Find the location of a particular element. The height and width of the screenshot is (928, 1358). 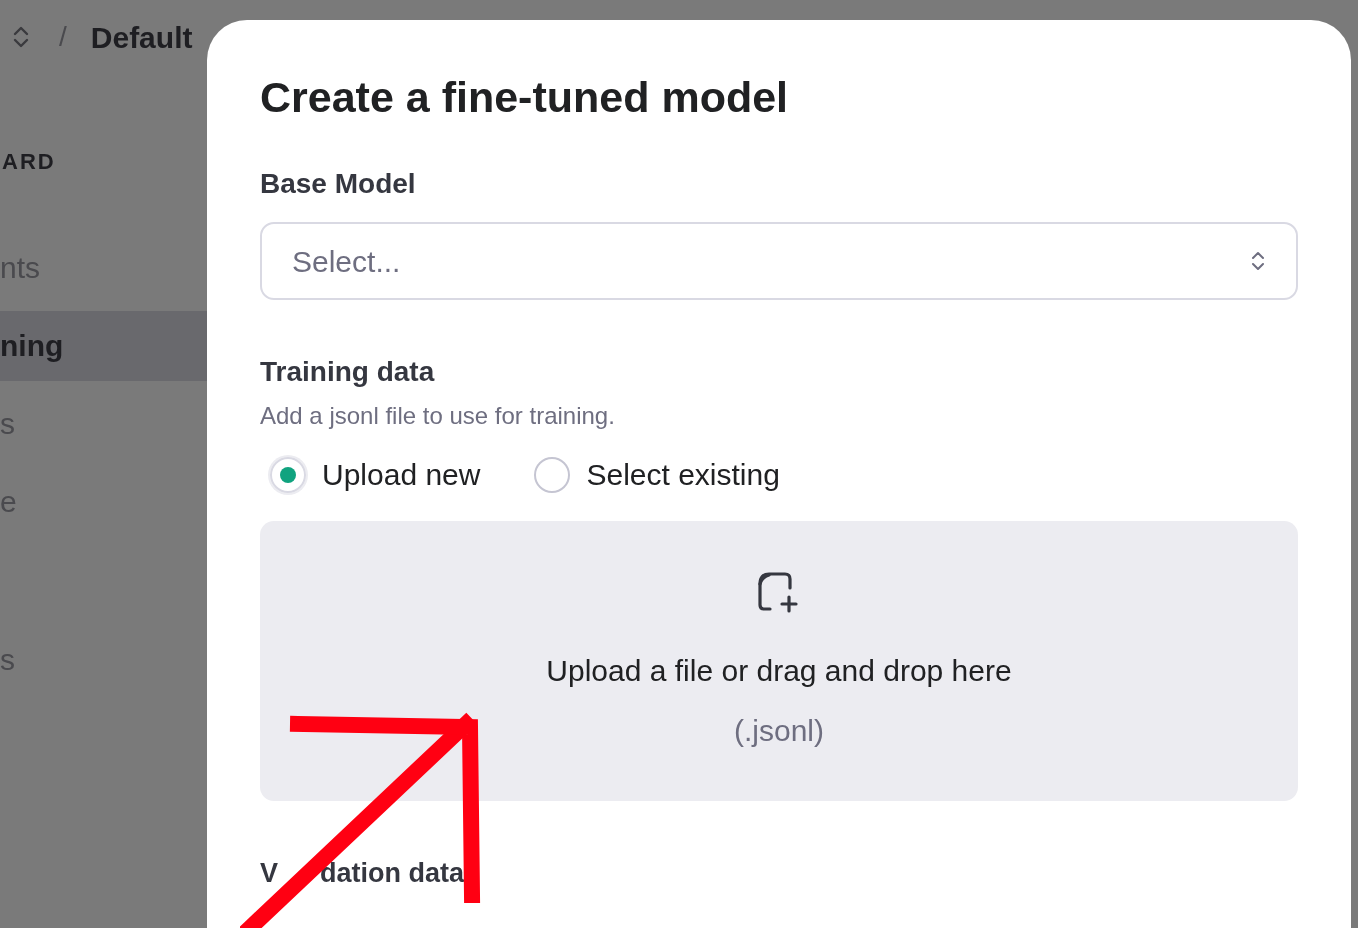

field-label-start: V is located at coordinates (269, 873).